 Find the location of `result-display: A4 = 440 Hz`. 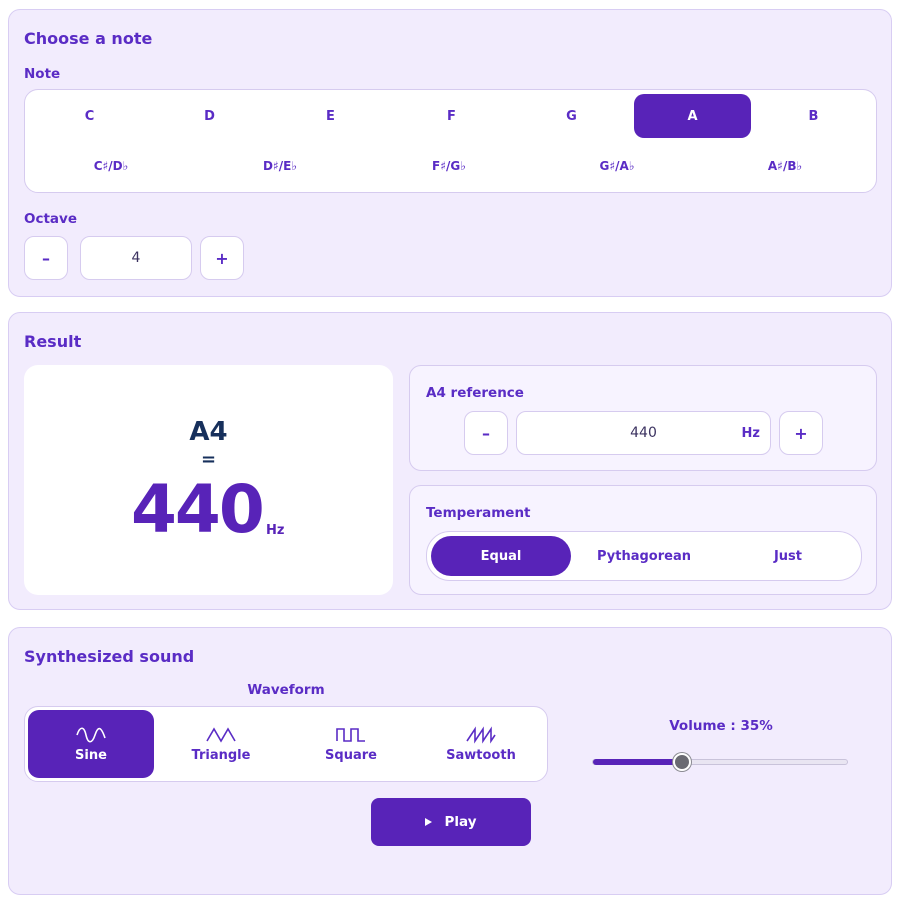

result-display: A4 = 440 Hz is located at coordinates (208, 480).